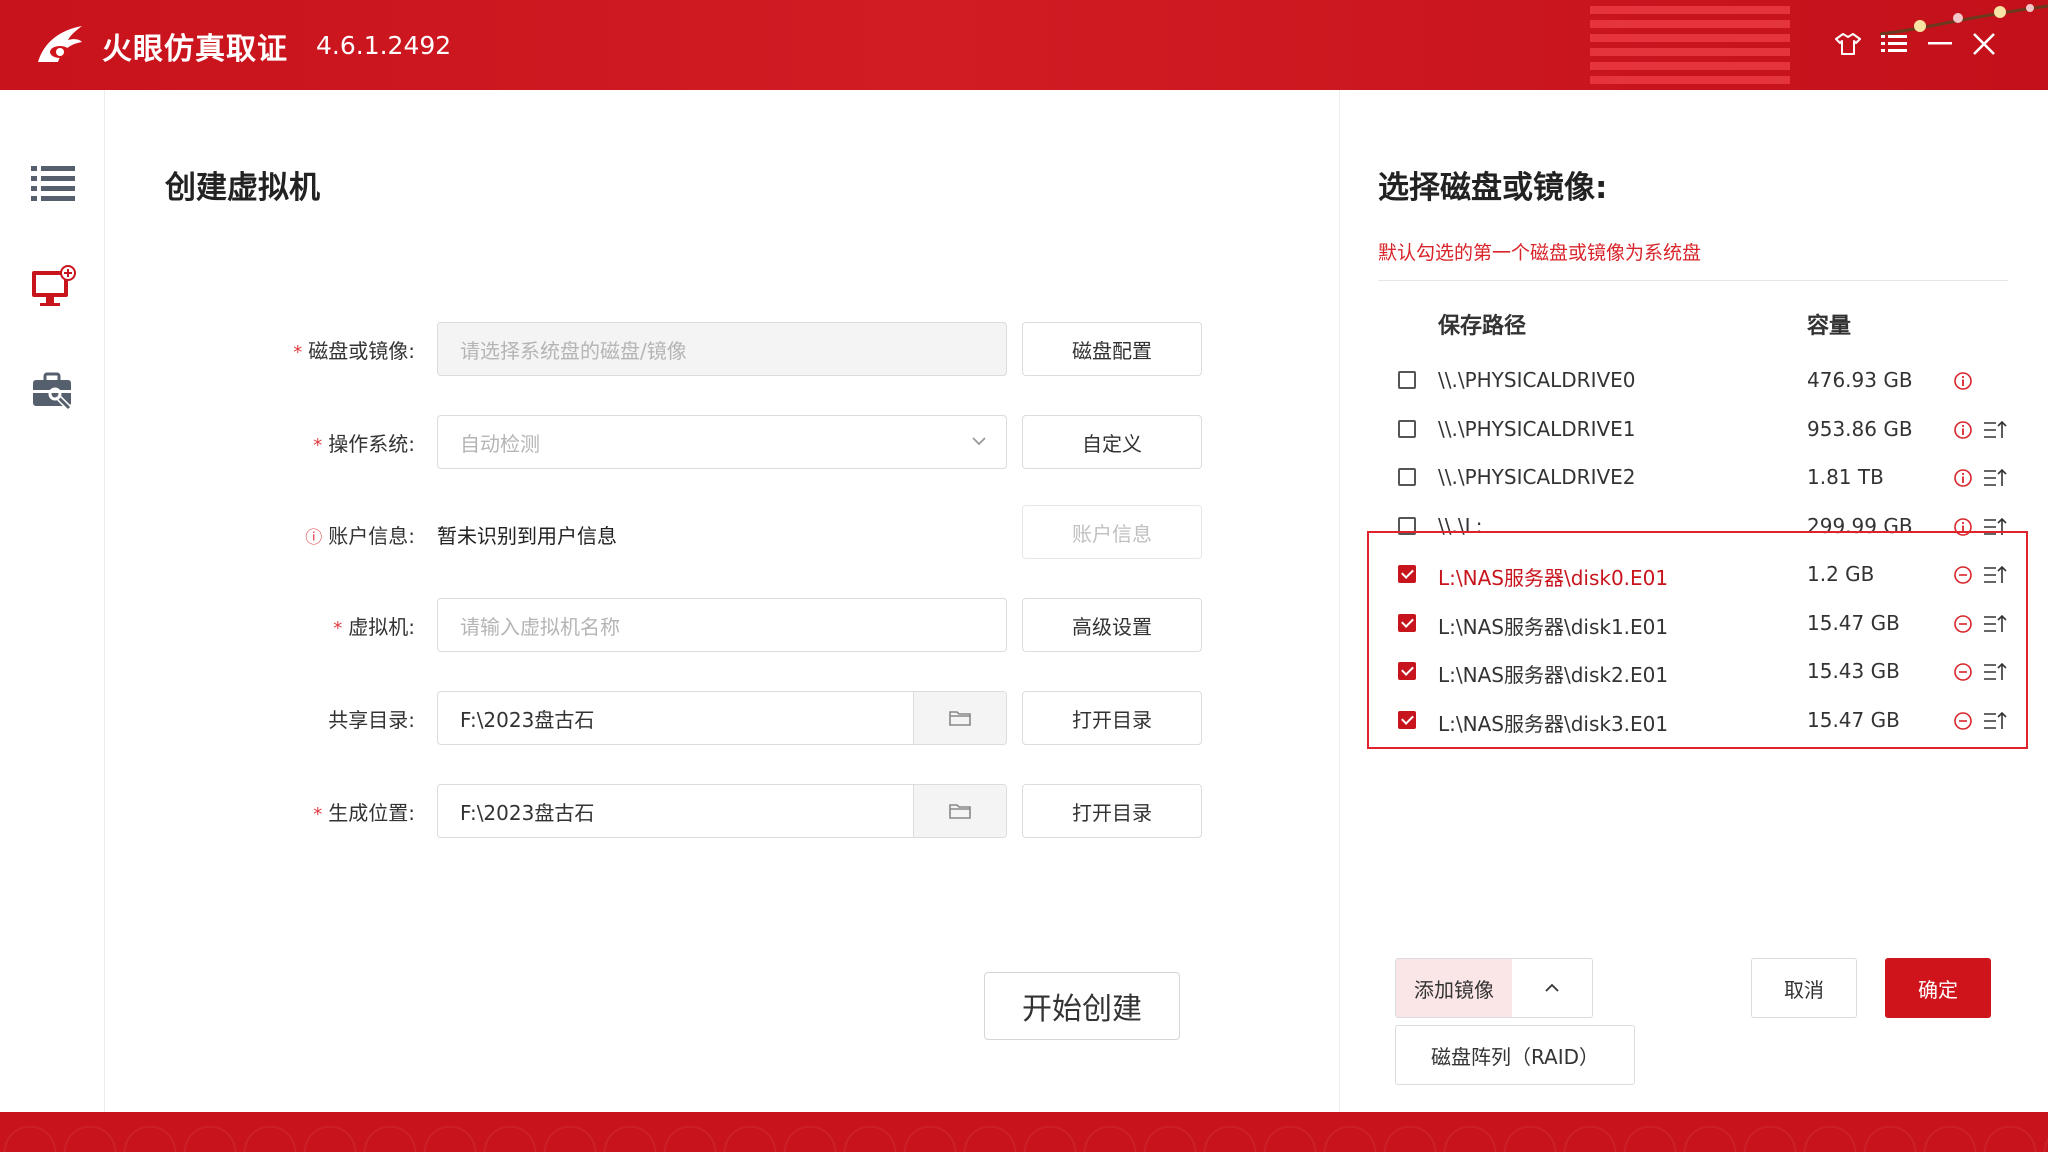 This screenshot has height=1152, width=2048. Describe the element at coordinates (527, 536) in the screenshot. I see `account-info-text: 暂未识别到用户信息` at that location.